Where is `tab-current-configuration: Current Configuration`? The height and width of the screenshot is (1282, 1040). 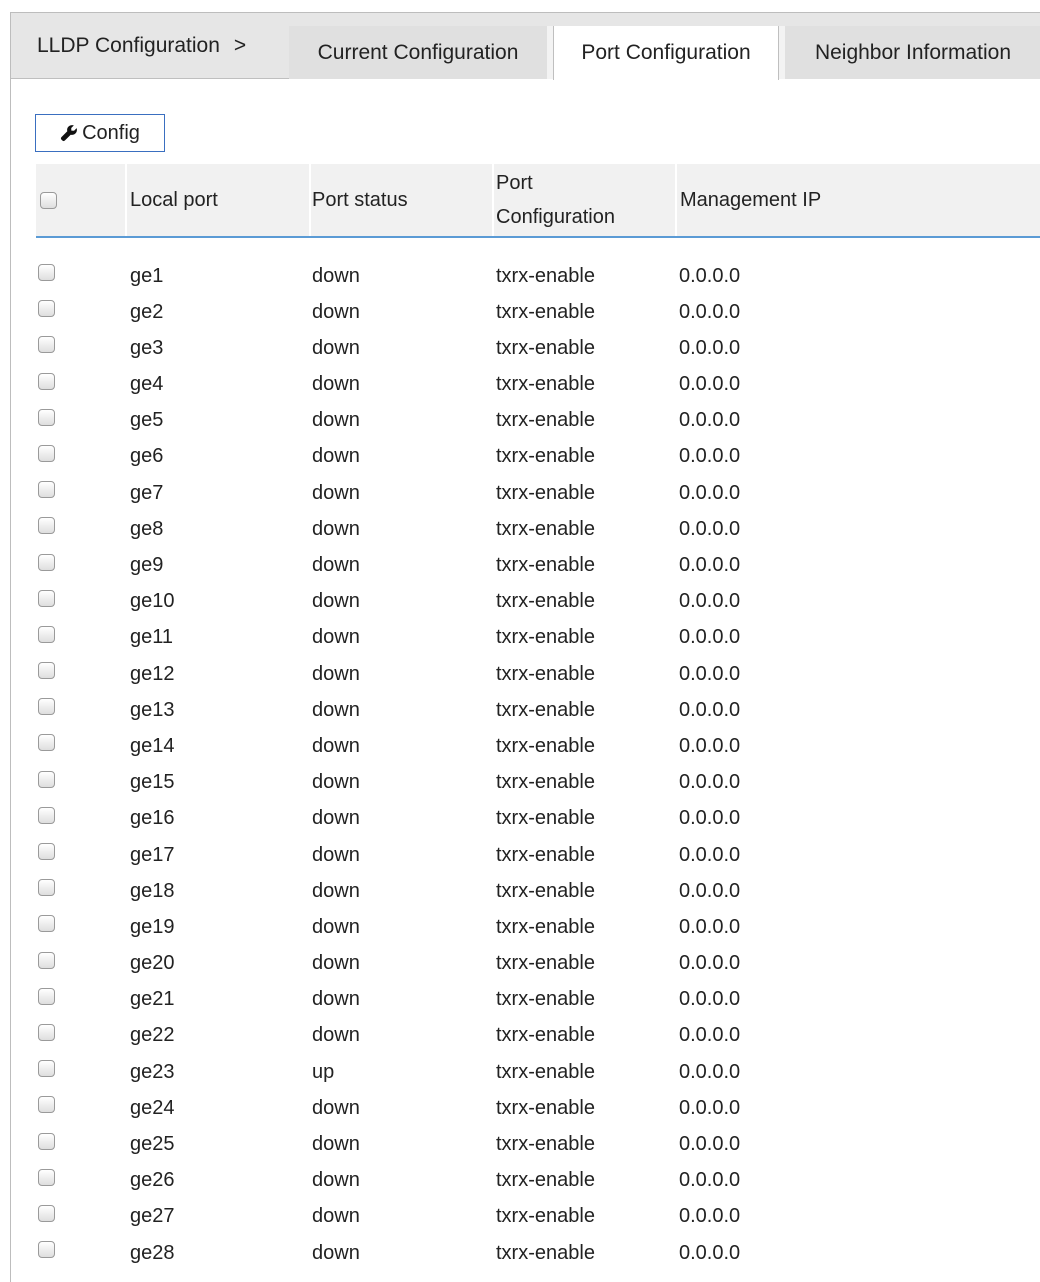
tab-current-configuration: Current Configuration is located at coordinates (418, 52).